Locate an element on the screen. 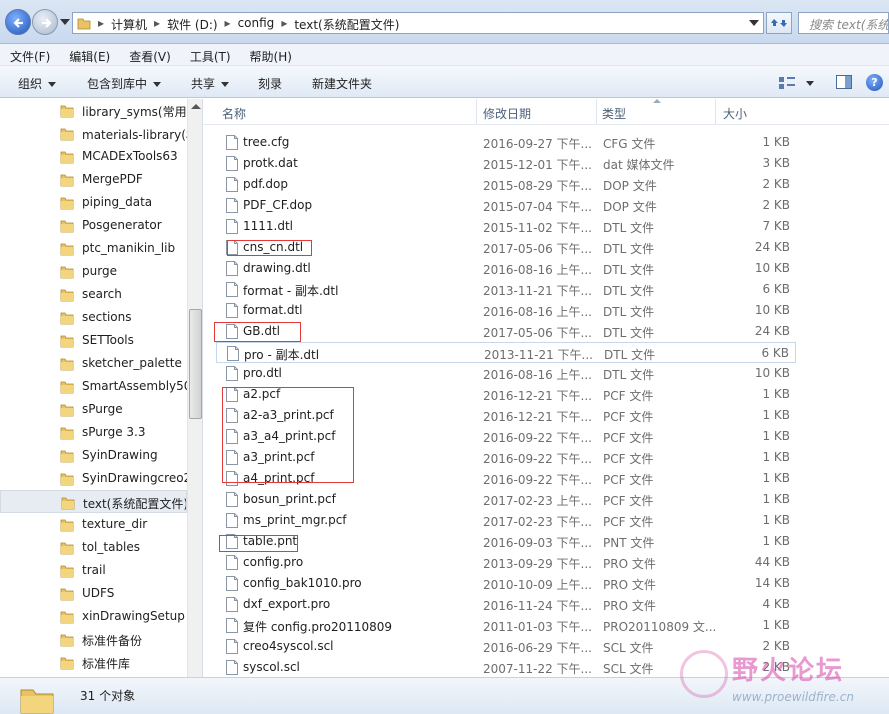 The width and height of the screenshot is (889, 714). nav-folder-item: text(系统配置文件) is located at coordinates (93, 501).